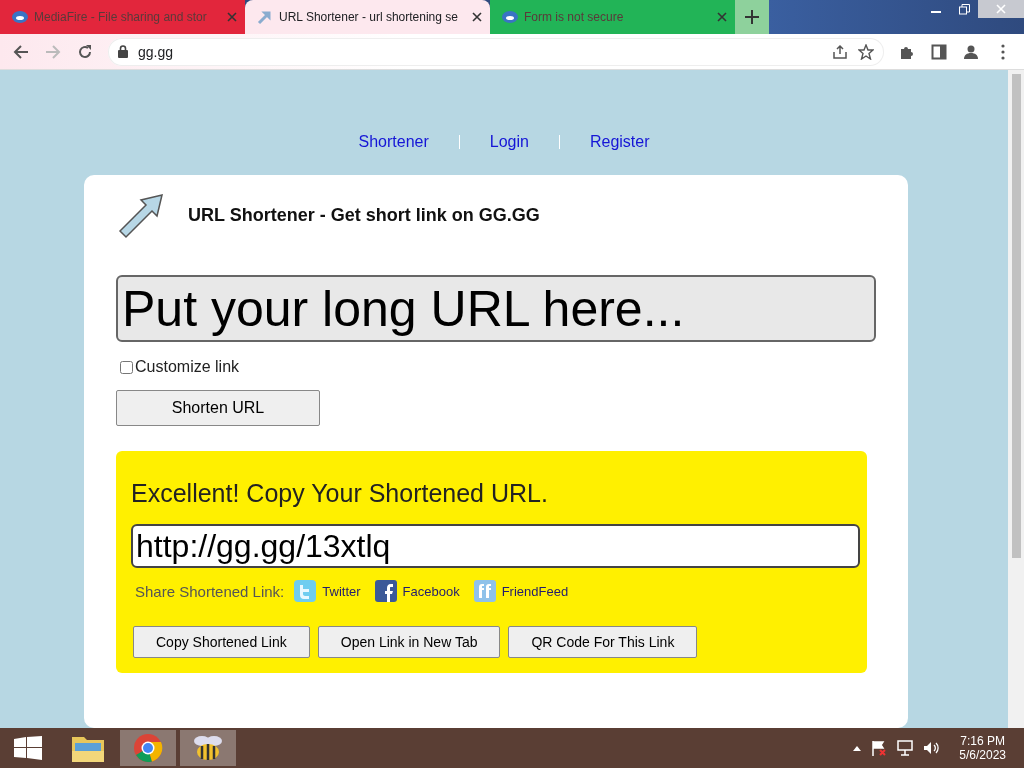  What do you see at coordinates (364, 215) in the screenshot?
I see `page-title: URL Shortener - Get short link on GG.GG` at bounding box center [364, 215].